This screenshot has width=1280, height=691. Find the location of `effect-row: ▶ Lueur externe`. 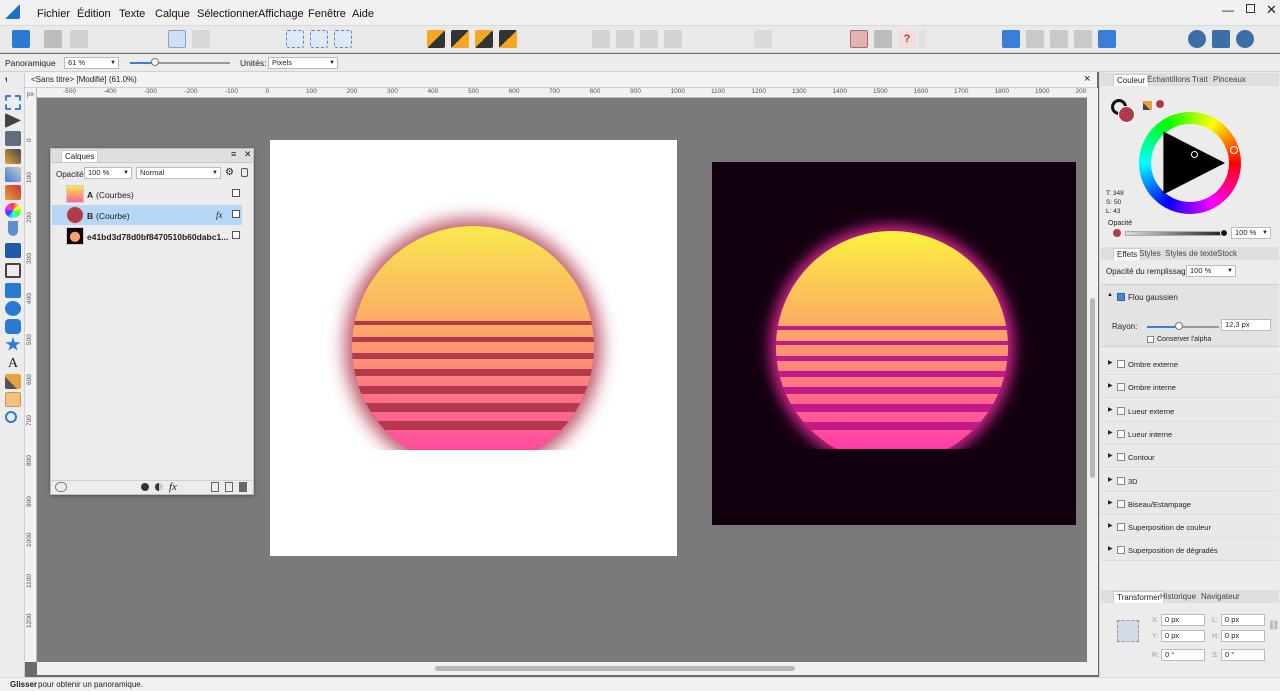

effect-row: ▶ Lueur externe is located at coordinates (1190, 410).